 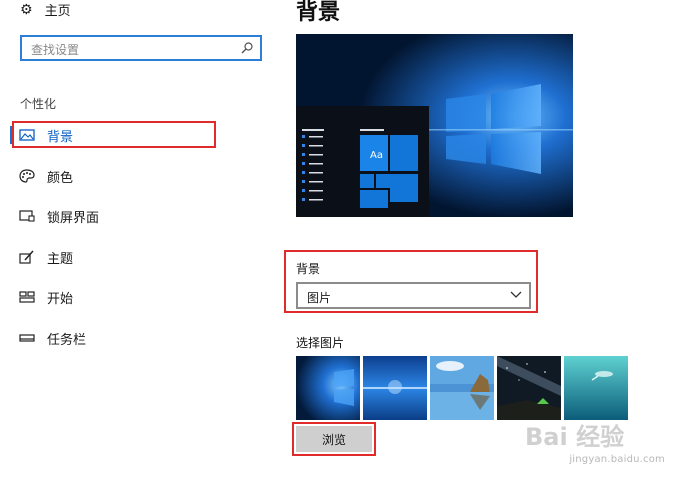 What do you see at coordinates (27, 338) in the screenshot?
I see `taskbar-icon` at bounding box center [27, 338].